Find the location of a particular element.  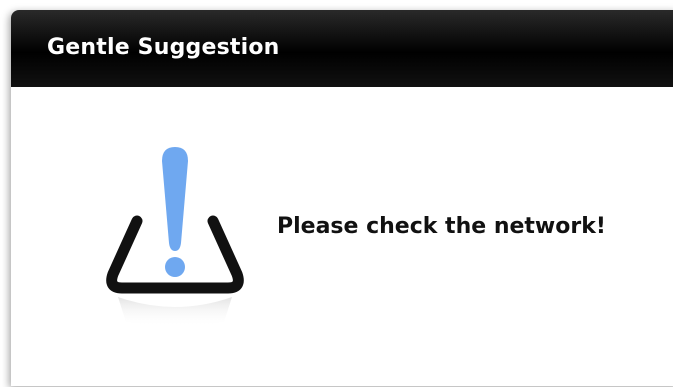

warning-exclamation-icon is located at coordinates (175, 237).